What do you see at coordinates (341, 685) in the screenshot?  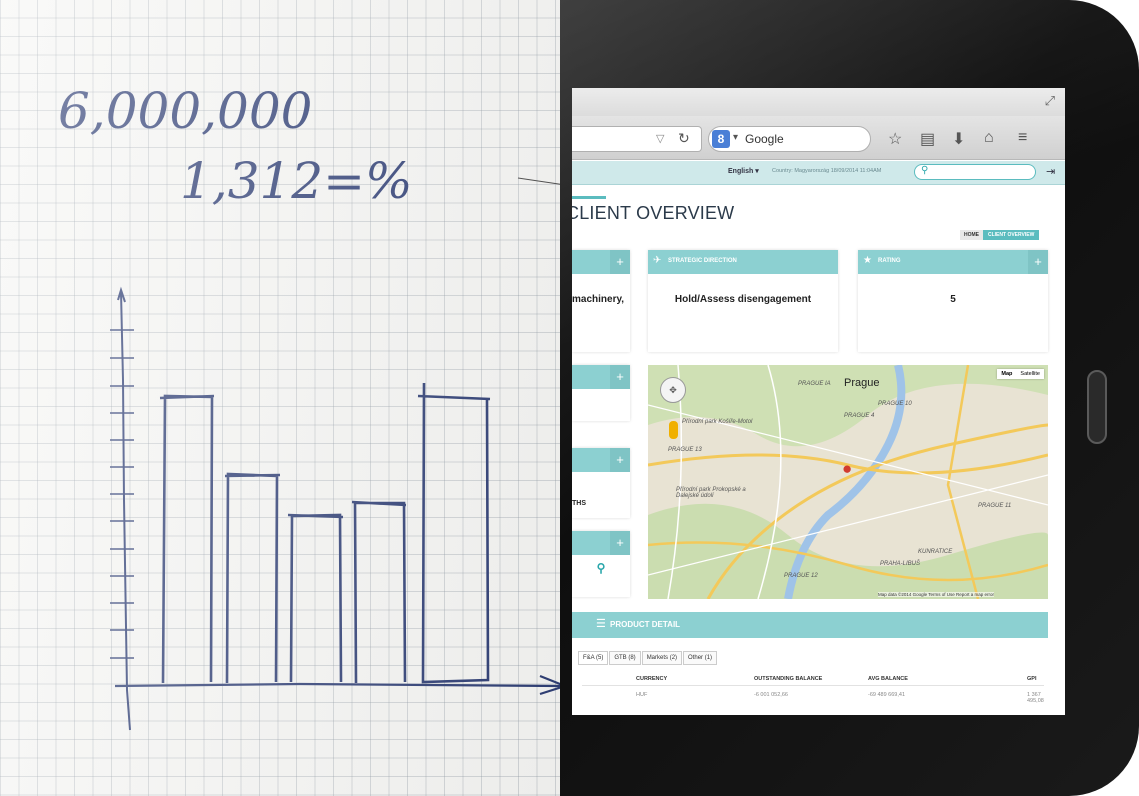 I see `x-axis-line` at bounding box center [341, 685].